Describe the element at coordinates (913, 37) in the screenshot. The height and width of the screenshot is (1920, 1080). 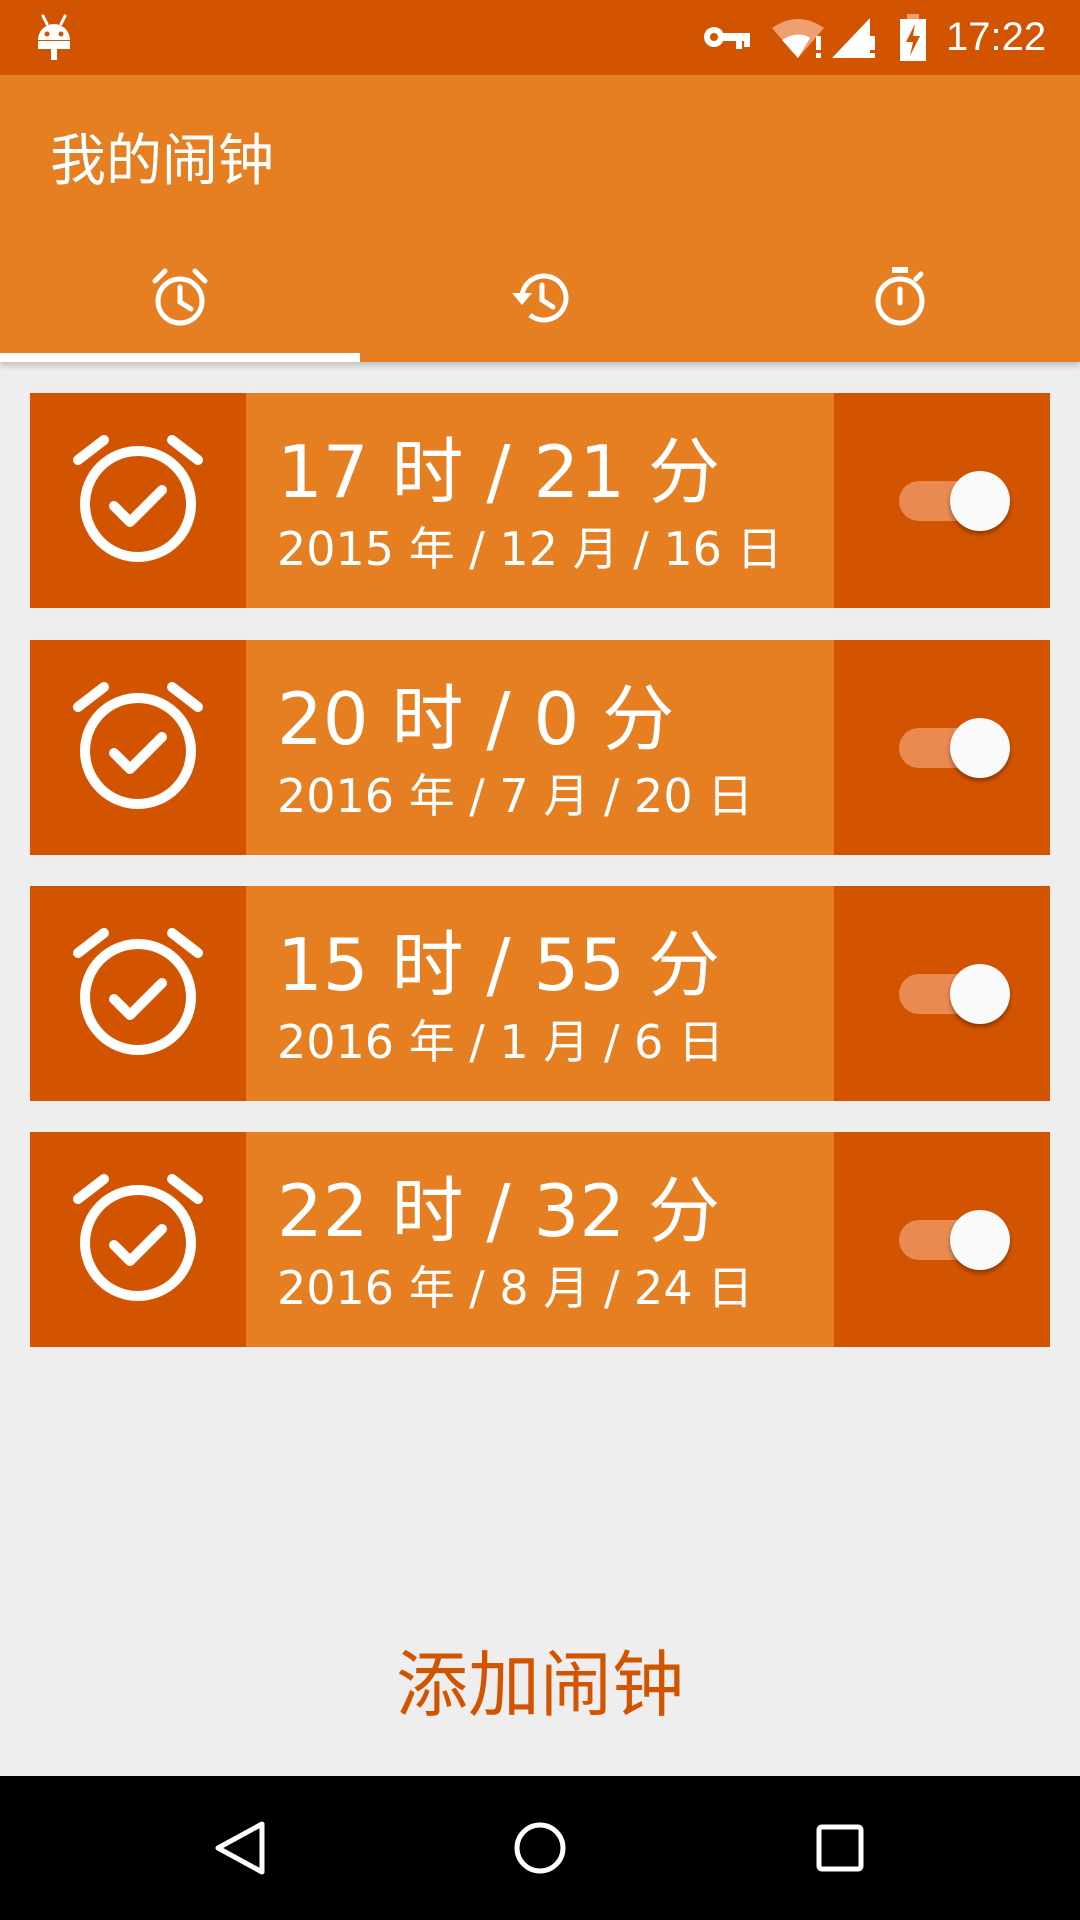
I see `battery-charging-icon` at that location.